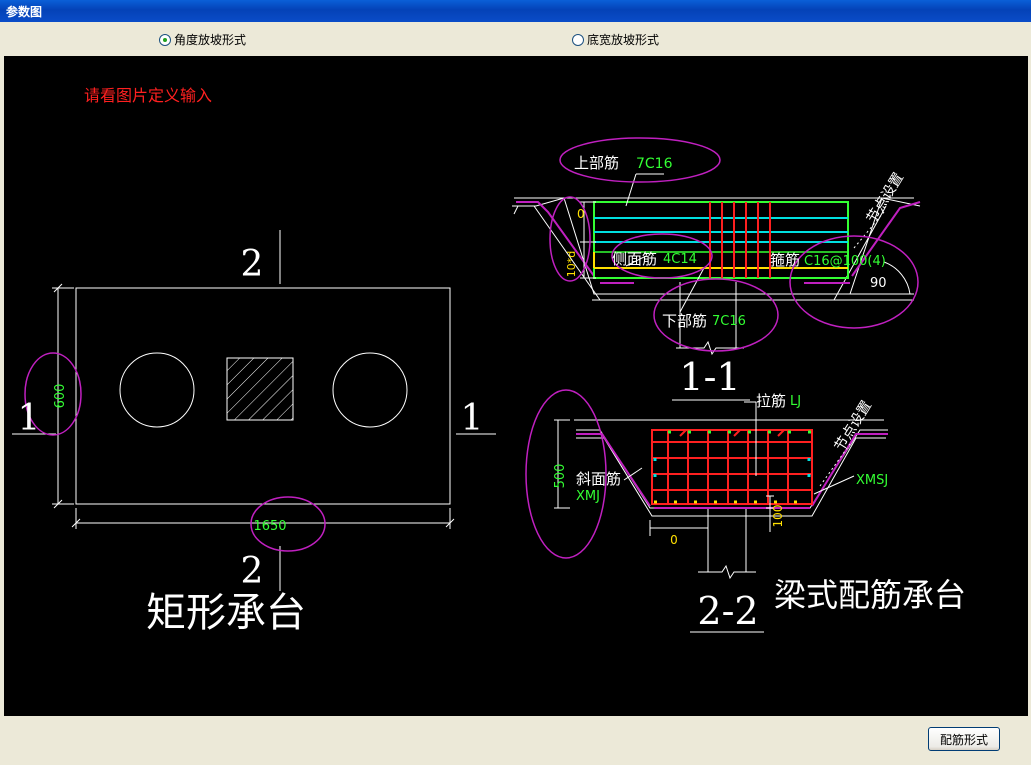 The height and width of the screenshot is (765, 1031). Describe the element at coordinates (260, 389) in the screenshot. I see `column-hatched` at that location.